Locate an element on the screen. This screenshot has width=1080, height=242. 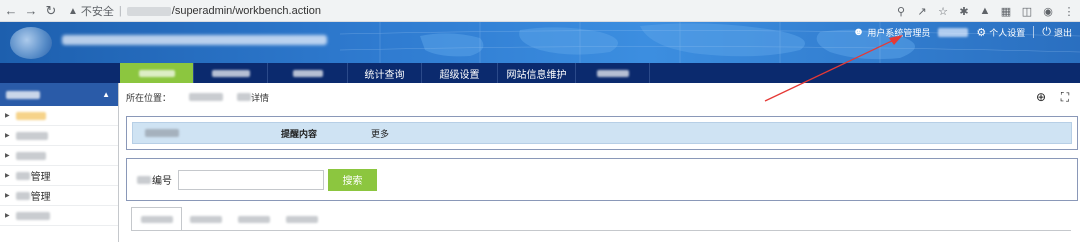
star-icon: ☆ is located at coordinates (943, 11).